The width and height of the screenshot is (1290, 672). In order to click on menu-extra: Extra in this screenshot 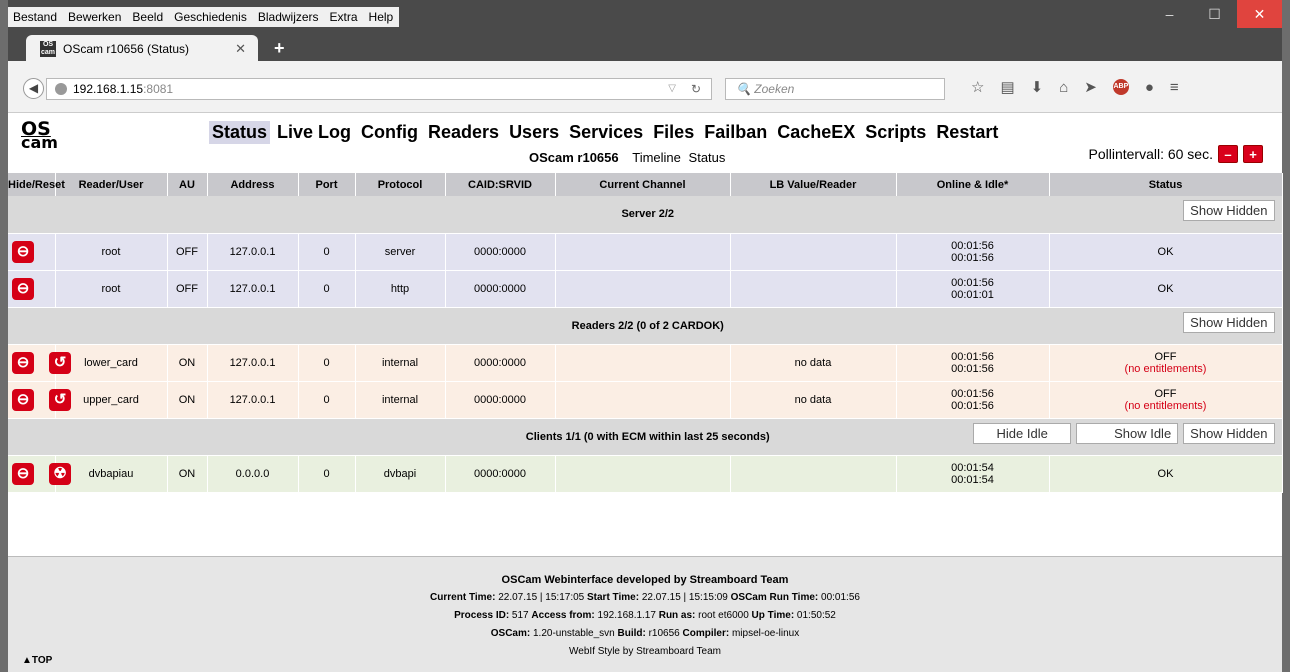, I will do `click(344, 17)`.